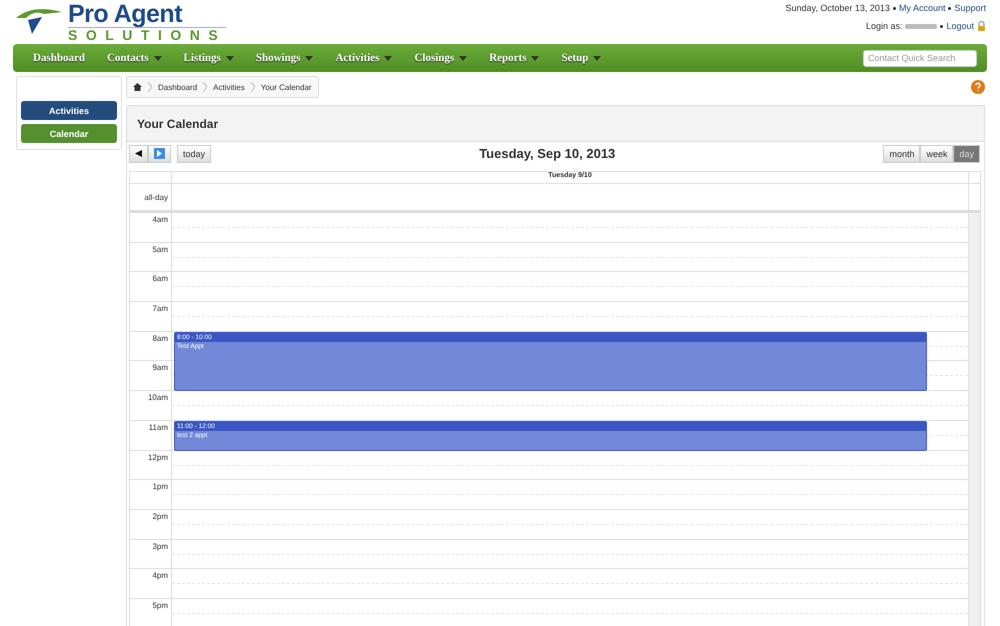 The width and height of the screenshot is (1000, 626). What do you see at coordinates (69, 110) in the screenshot?
I see `sidebar-button: Activities` at bounding box center [69, 110].